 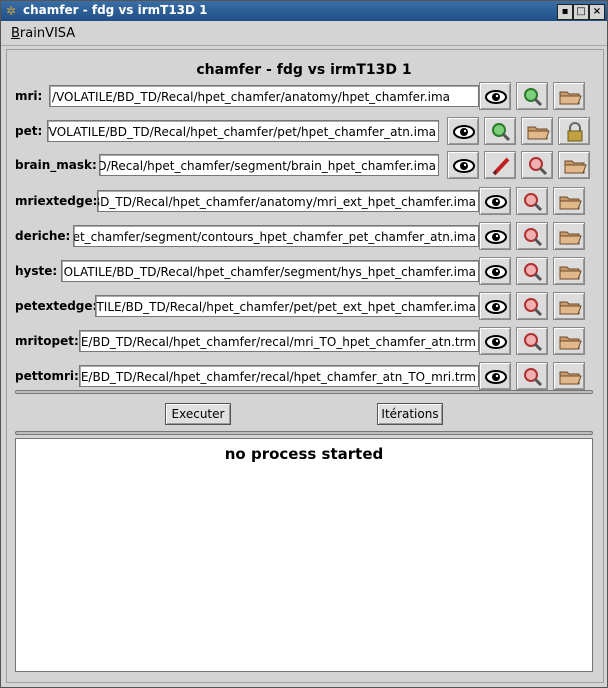 I want to click on param-label: hyste:, so click(x=36, y=271).